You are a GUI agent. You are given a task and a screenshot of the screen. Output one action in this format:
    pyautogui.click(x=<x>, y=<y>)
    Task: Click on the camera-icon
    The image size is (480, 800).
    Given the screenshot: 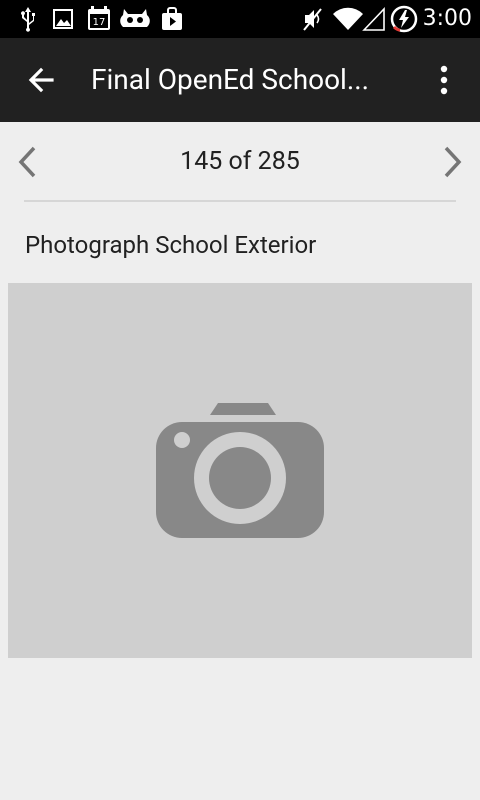 What is the action you would take?
    pyautogui.click(x=240, y=470)
    